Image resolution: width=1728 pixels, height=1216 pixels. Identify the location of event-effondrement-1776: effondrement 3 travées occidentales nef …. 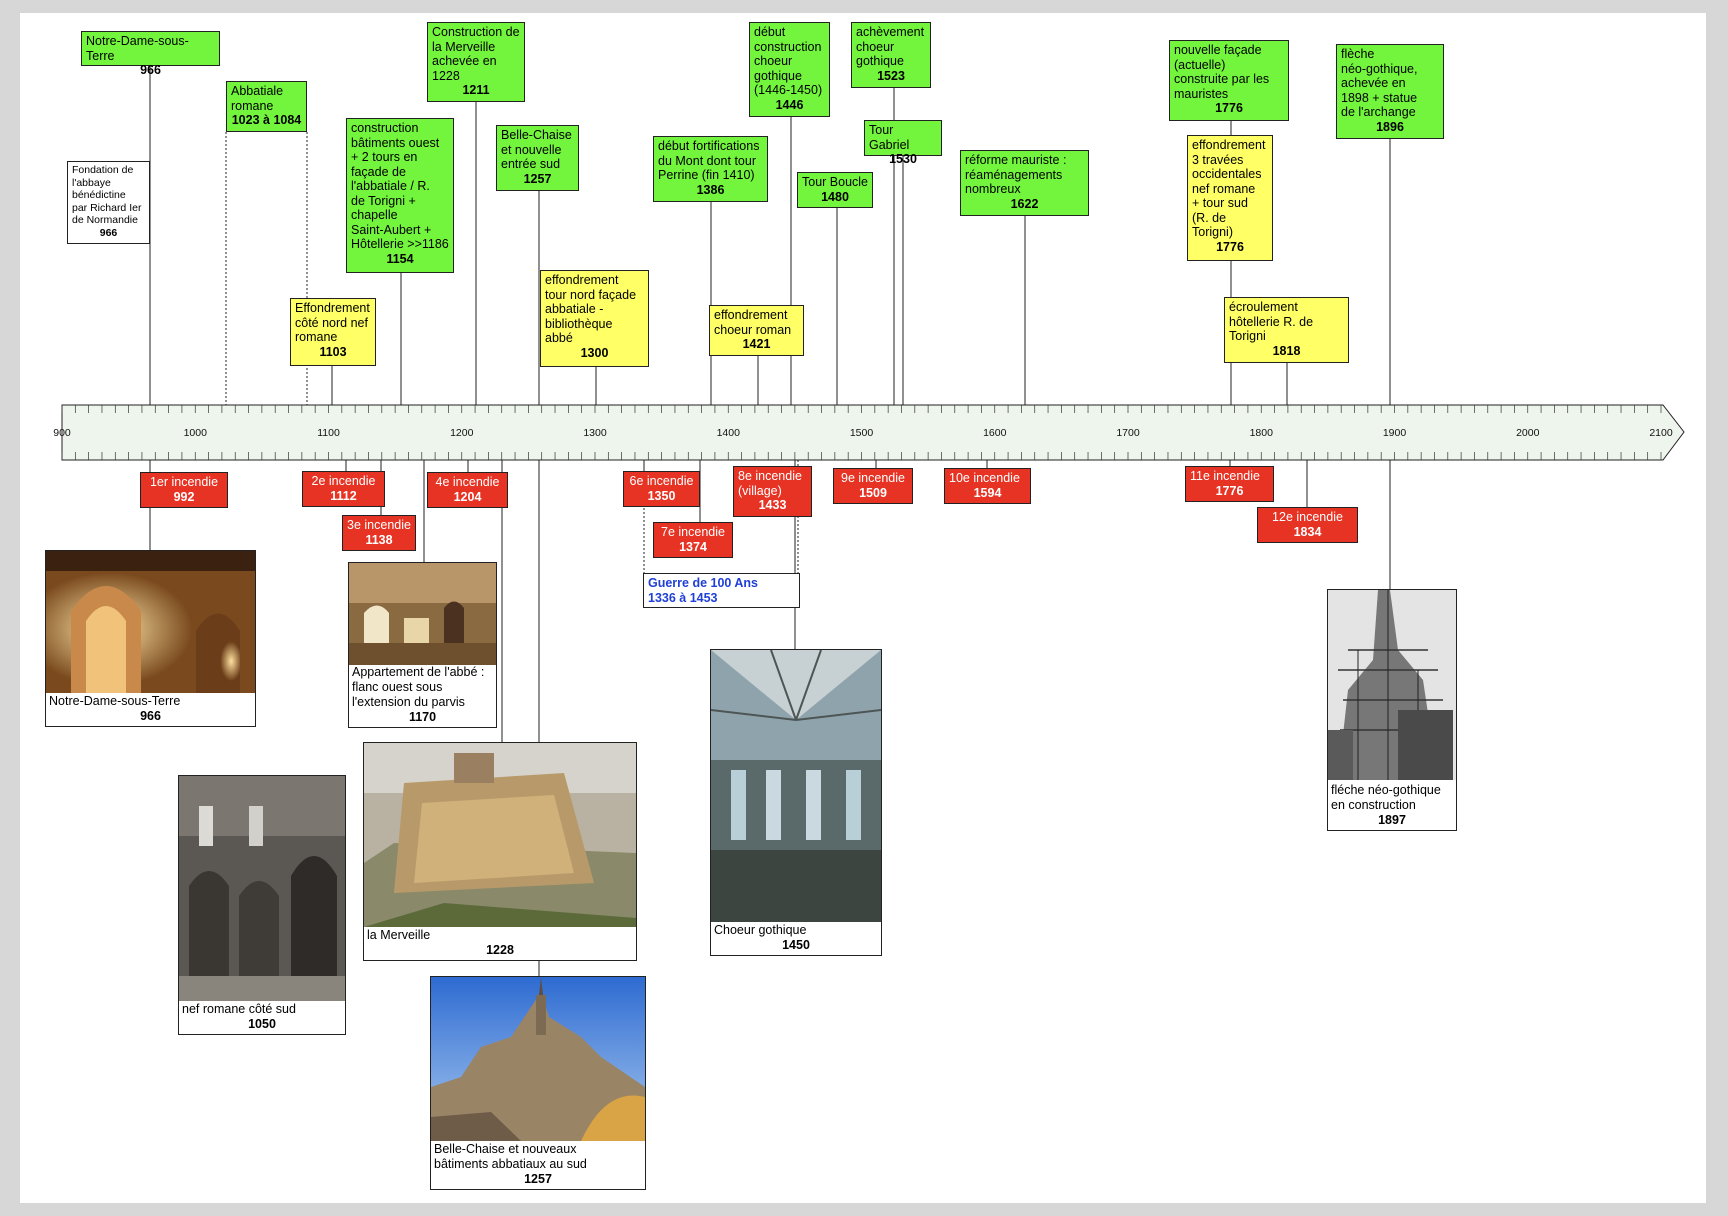
(1230, 198).